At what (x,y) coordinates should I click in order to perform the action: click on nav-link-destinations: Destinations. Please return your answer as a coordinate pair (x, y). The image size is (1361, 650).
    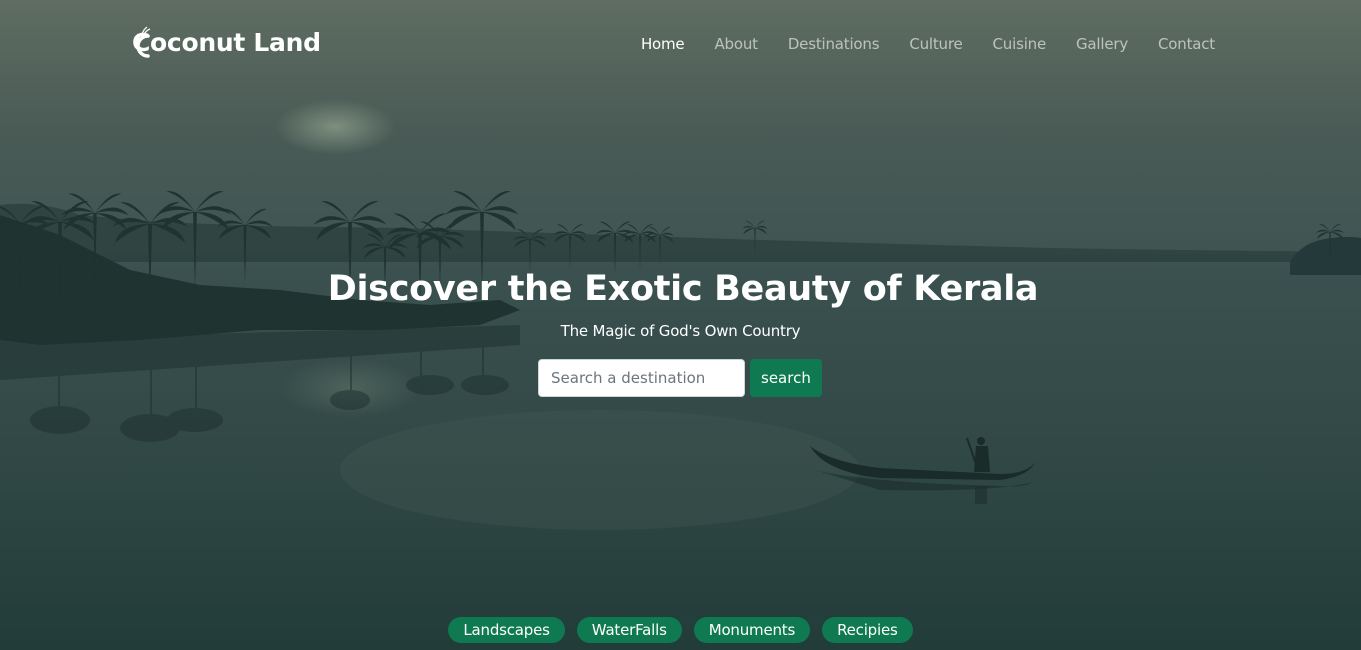
    Looking at the image, I should click on (834, 44).